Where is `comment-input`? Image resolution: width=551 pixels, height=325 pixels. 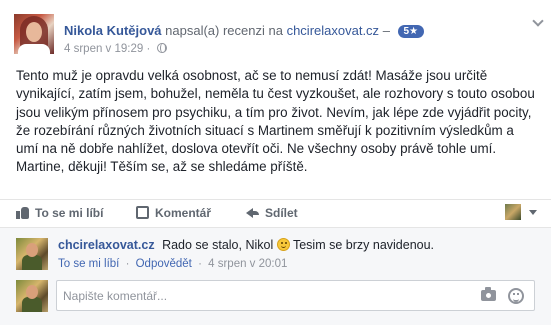
comment-input is located at coordinates (263, 296).